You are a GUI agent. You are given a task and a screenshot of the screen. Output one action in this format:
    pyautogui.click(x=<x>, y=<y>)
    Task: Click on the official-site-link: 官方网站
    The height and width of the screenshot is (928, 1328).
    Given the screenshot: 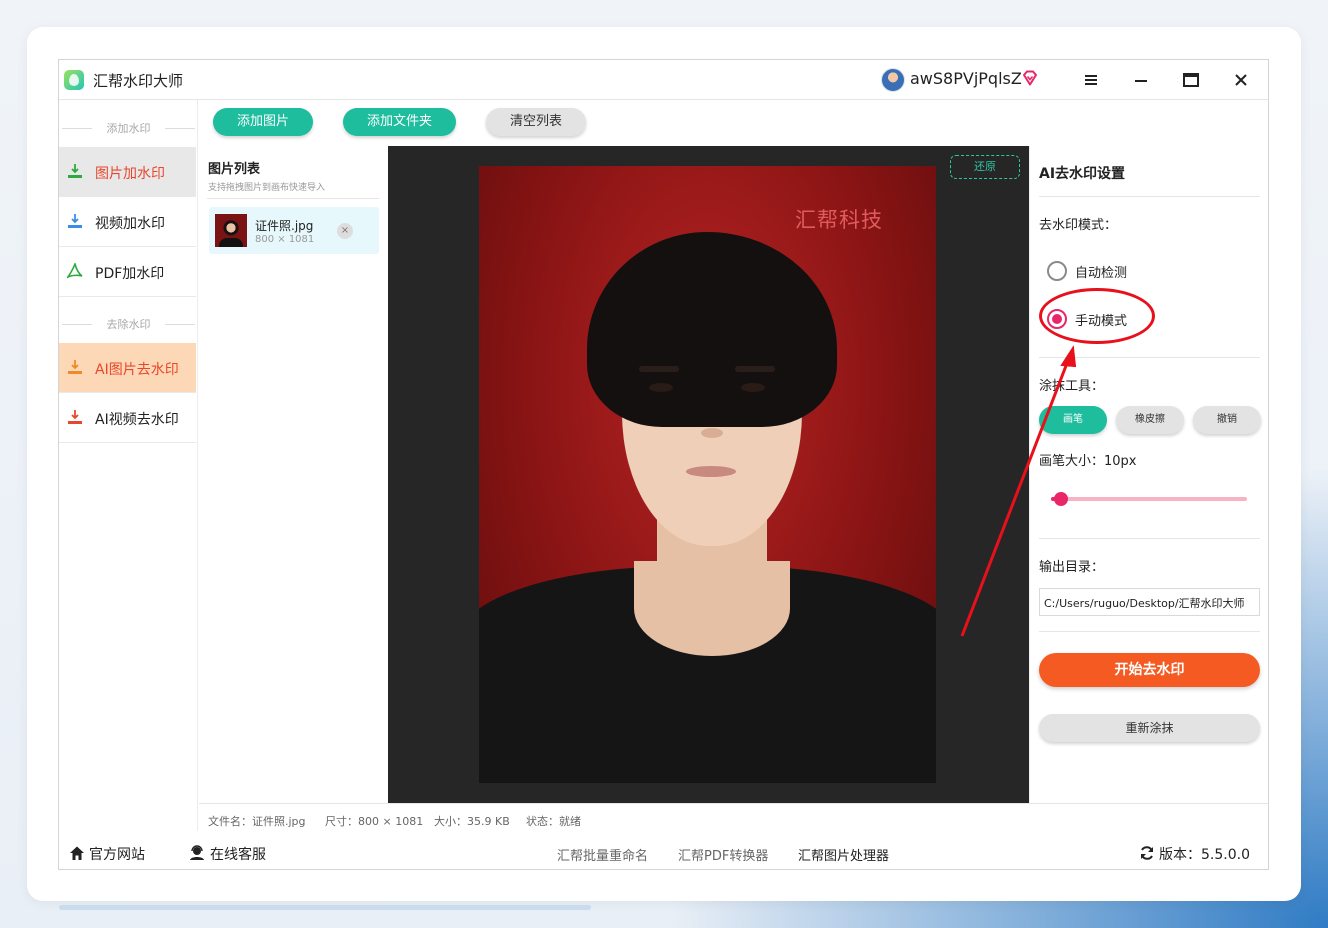 What is the action you would take?
    pyautogui.click(x=117, y=854)
    